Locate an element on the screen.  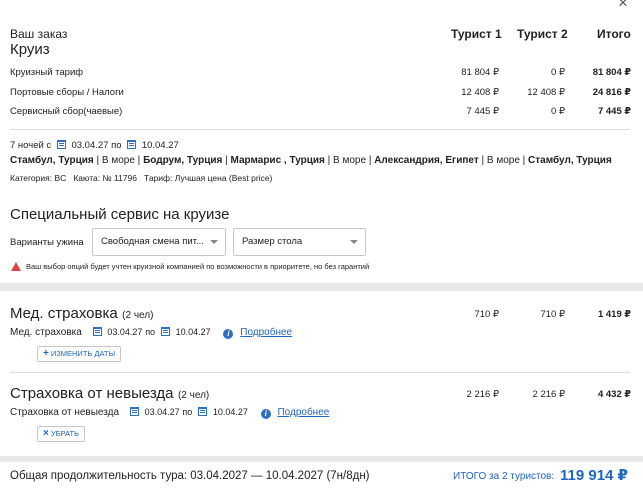
plus-icon: + is located at coordinates (46, 353).